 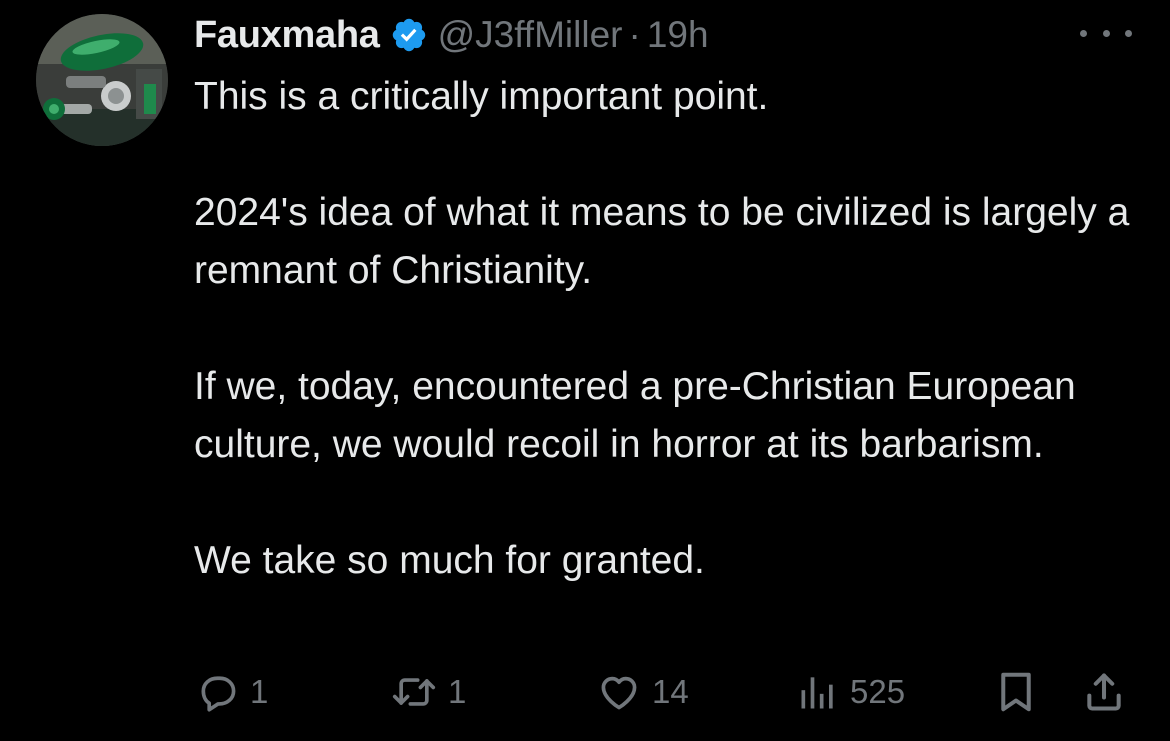 I want to click on motorcycle-avatar-image, so click(x=102, y=80).